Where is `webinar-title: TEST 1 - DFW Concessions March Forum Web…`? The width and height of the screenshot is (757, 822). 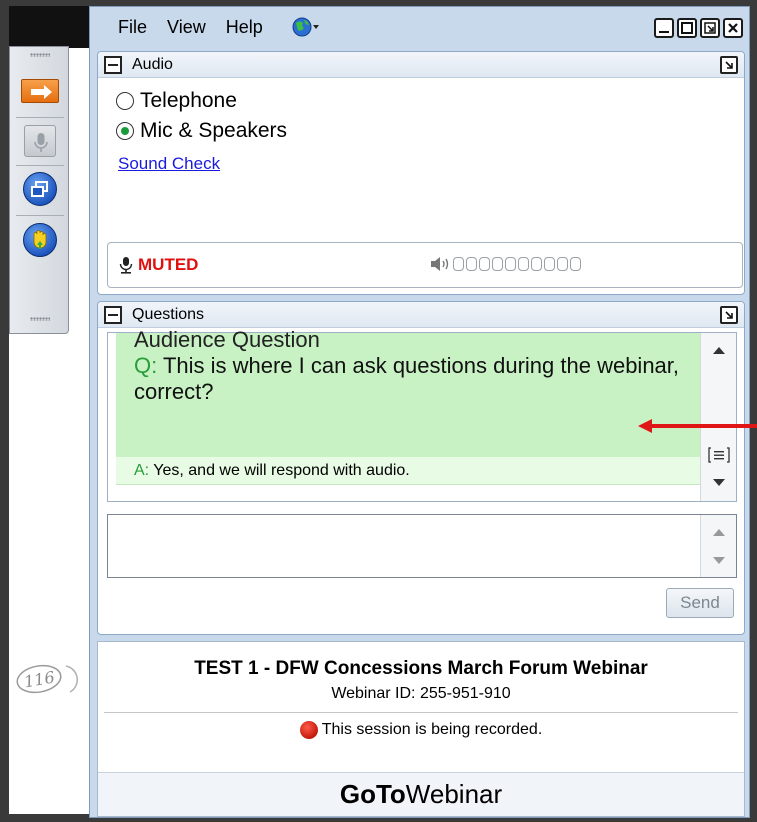
webinar-title: TEST 1 - DFW Concessions March Forum Web… is located at coordinates (421, 668).